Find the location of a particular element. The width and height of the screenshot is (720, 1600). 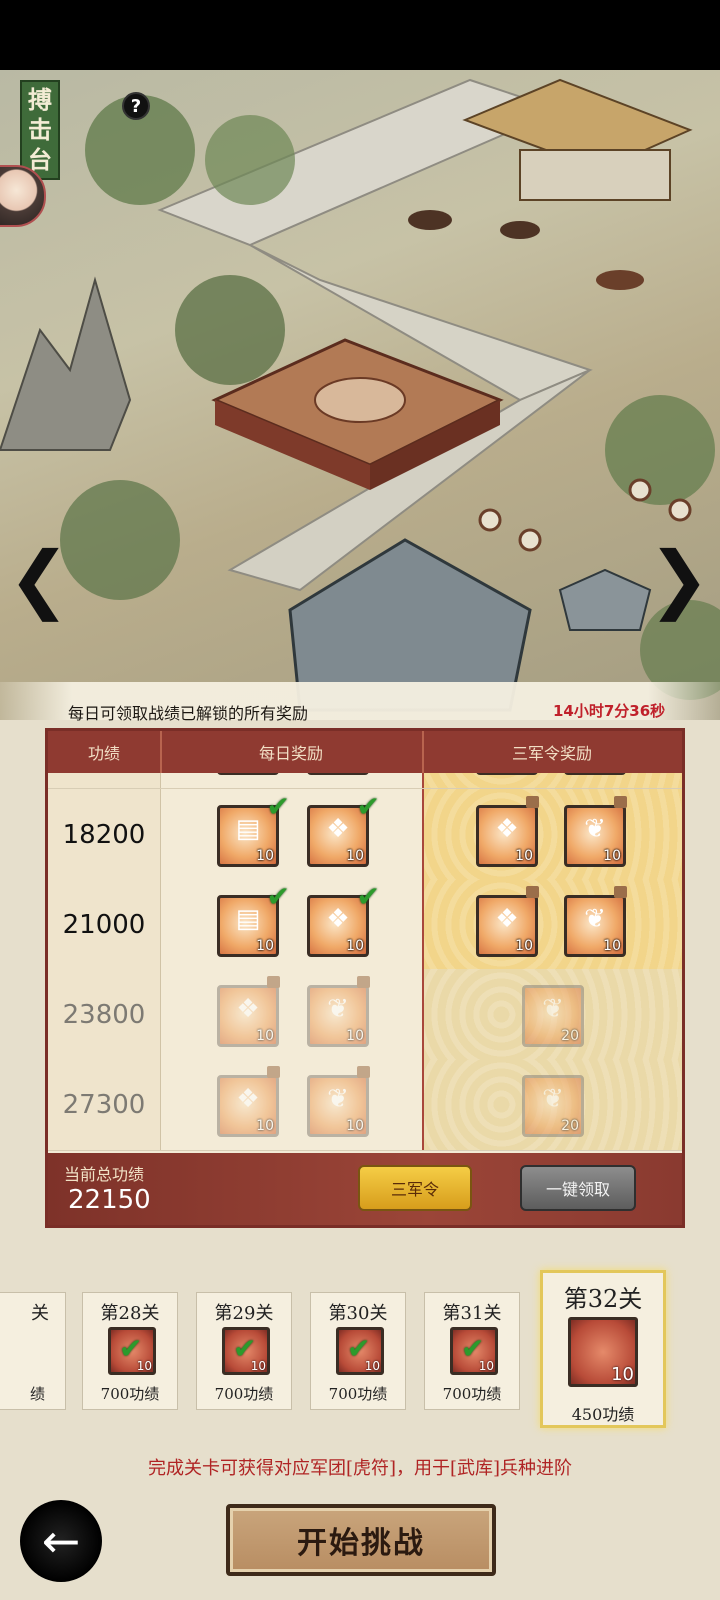

table-row: 18200 ▤ ✔ 10 ❖ ✔ 10 ❖ 10 ❦ 10 is located at coordinates (365, 835).